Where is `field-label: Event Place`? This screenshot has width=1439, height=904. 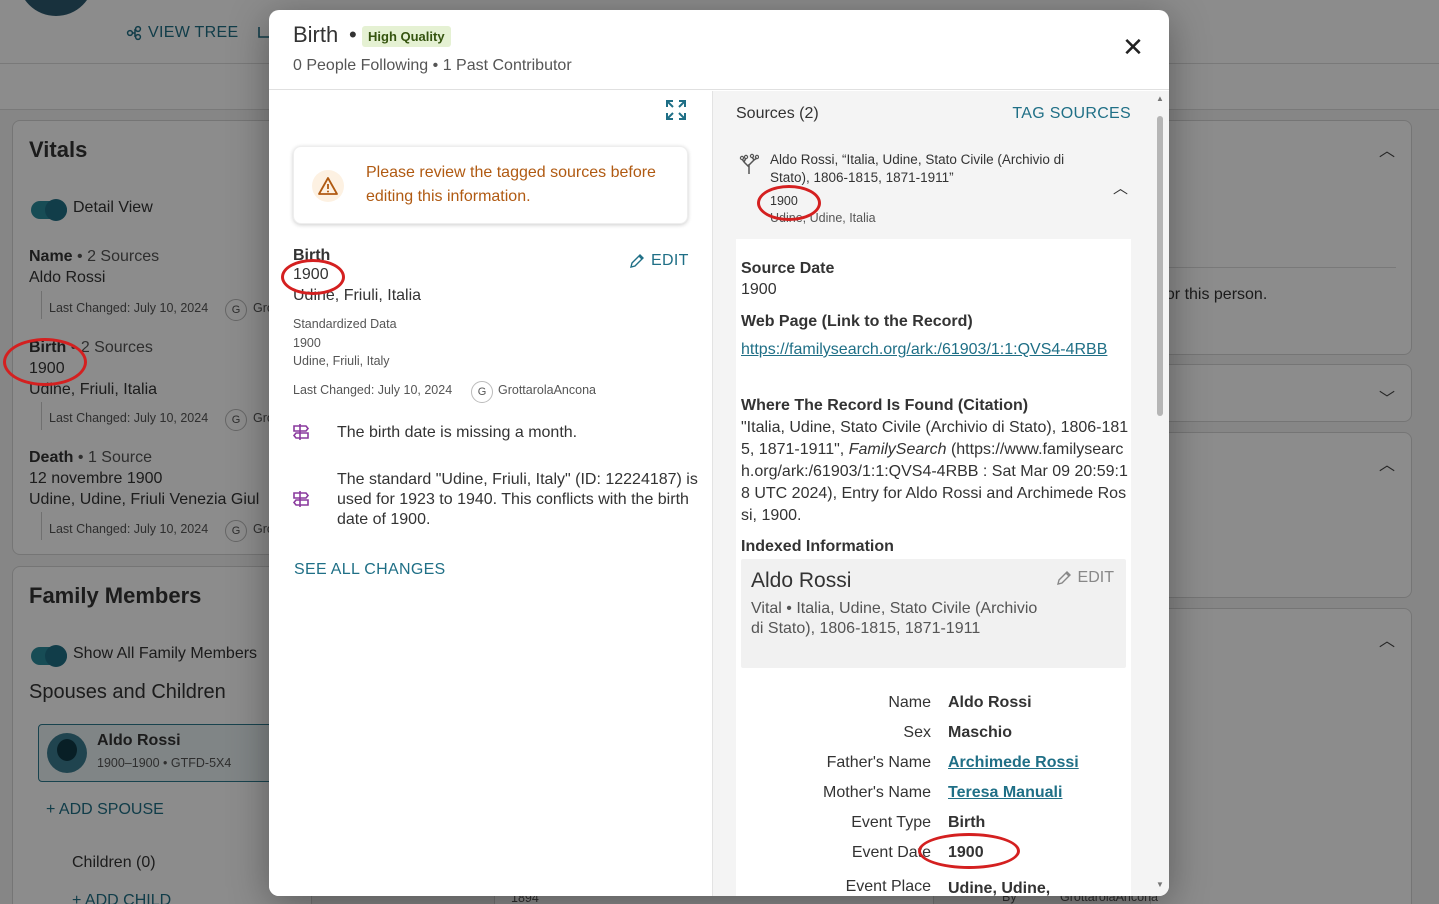 field-label: Event Place is located at coordinates (888, 886).